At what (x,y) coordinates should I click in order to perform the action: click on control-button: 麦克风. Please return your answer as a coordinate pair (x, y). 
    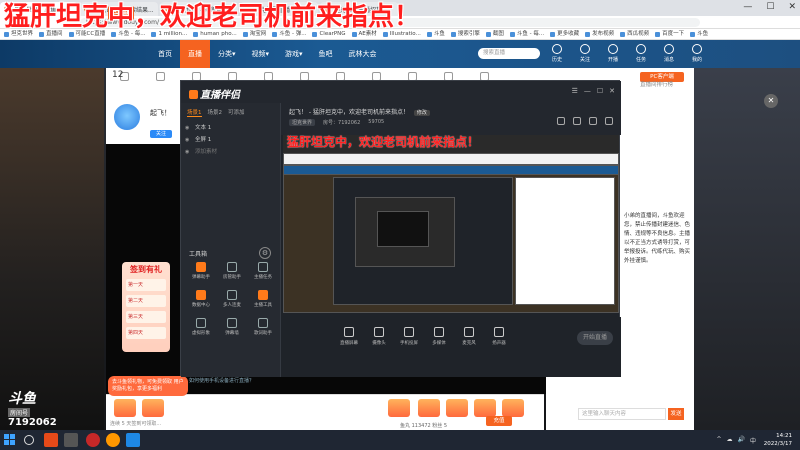
    Looking at the image, I should click on (469, 336).